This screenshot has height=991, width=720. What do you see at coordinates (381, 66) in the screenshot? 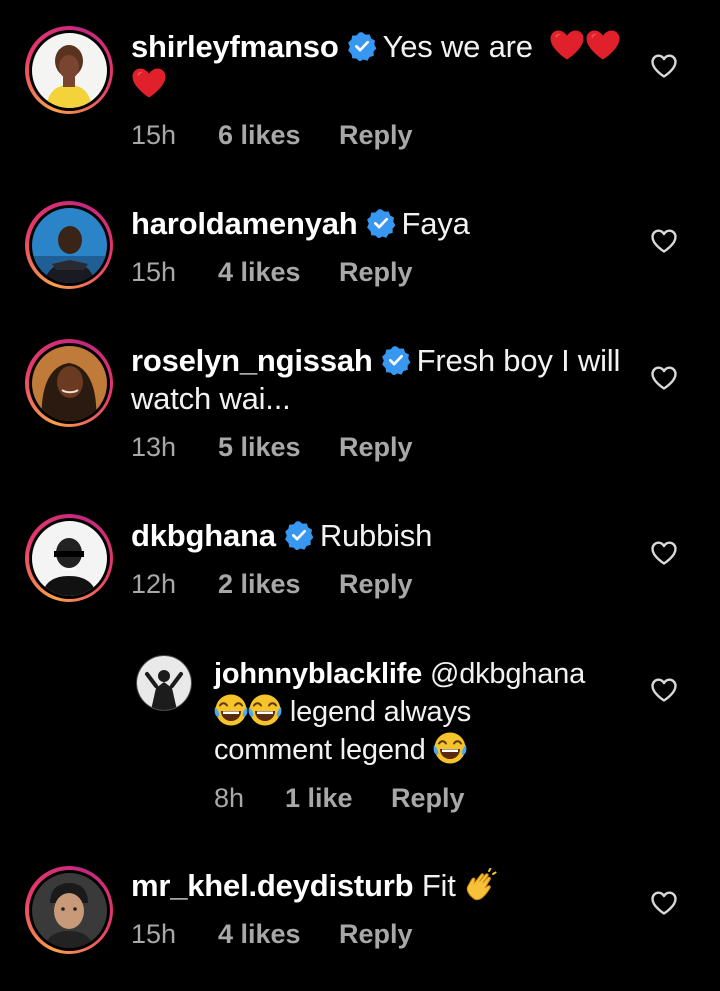
I see `comment-text: shirleyfmanso Yes we are` at bounding box center [381, 66].